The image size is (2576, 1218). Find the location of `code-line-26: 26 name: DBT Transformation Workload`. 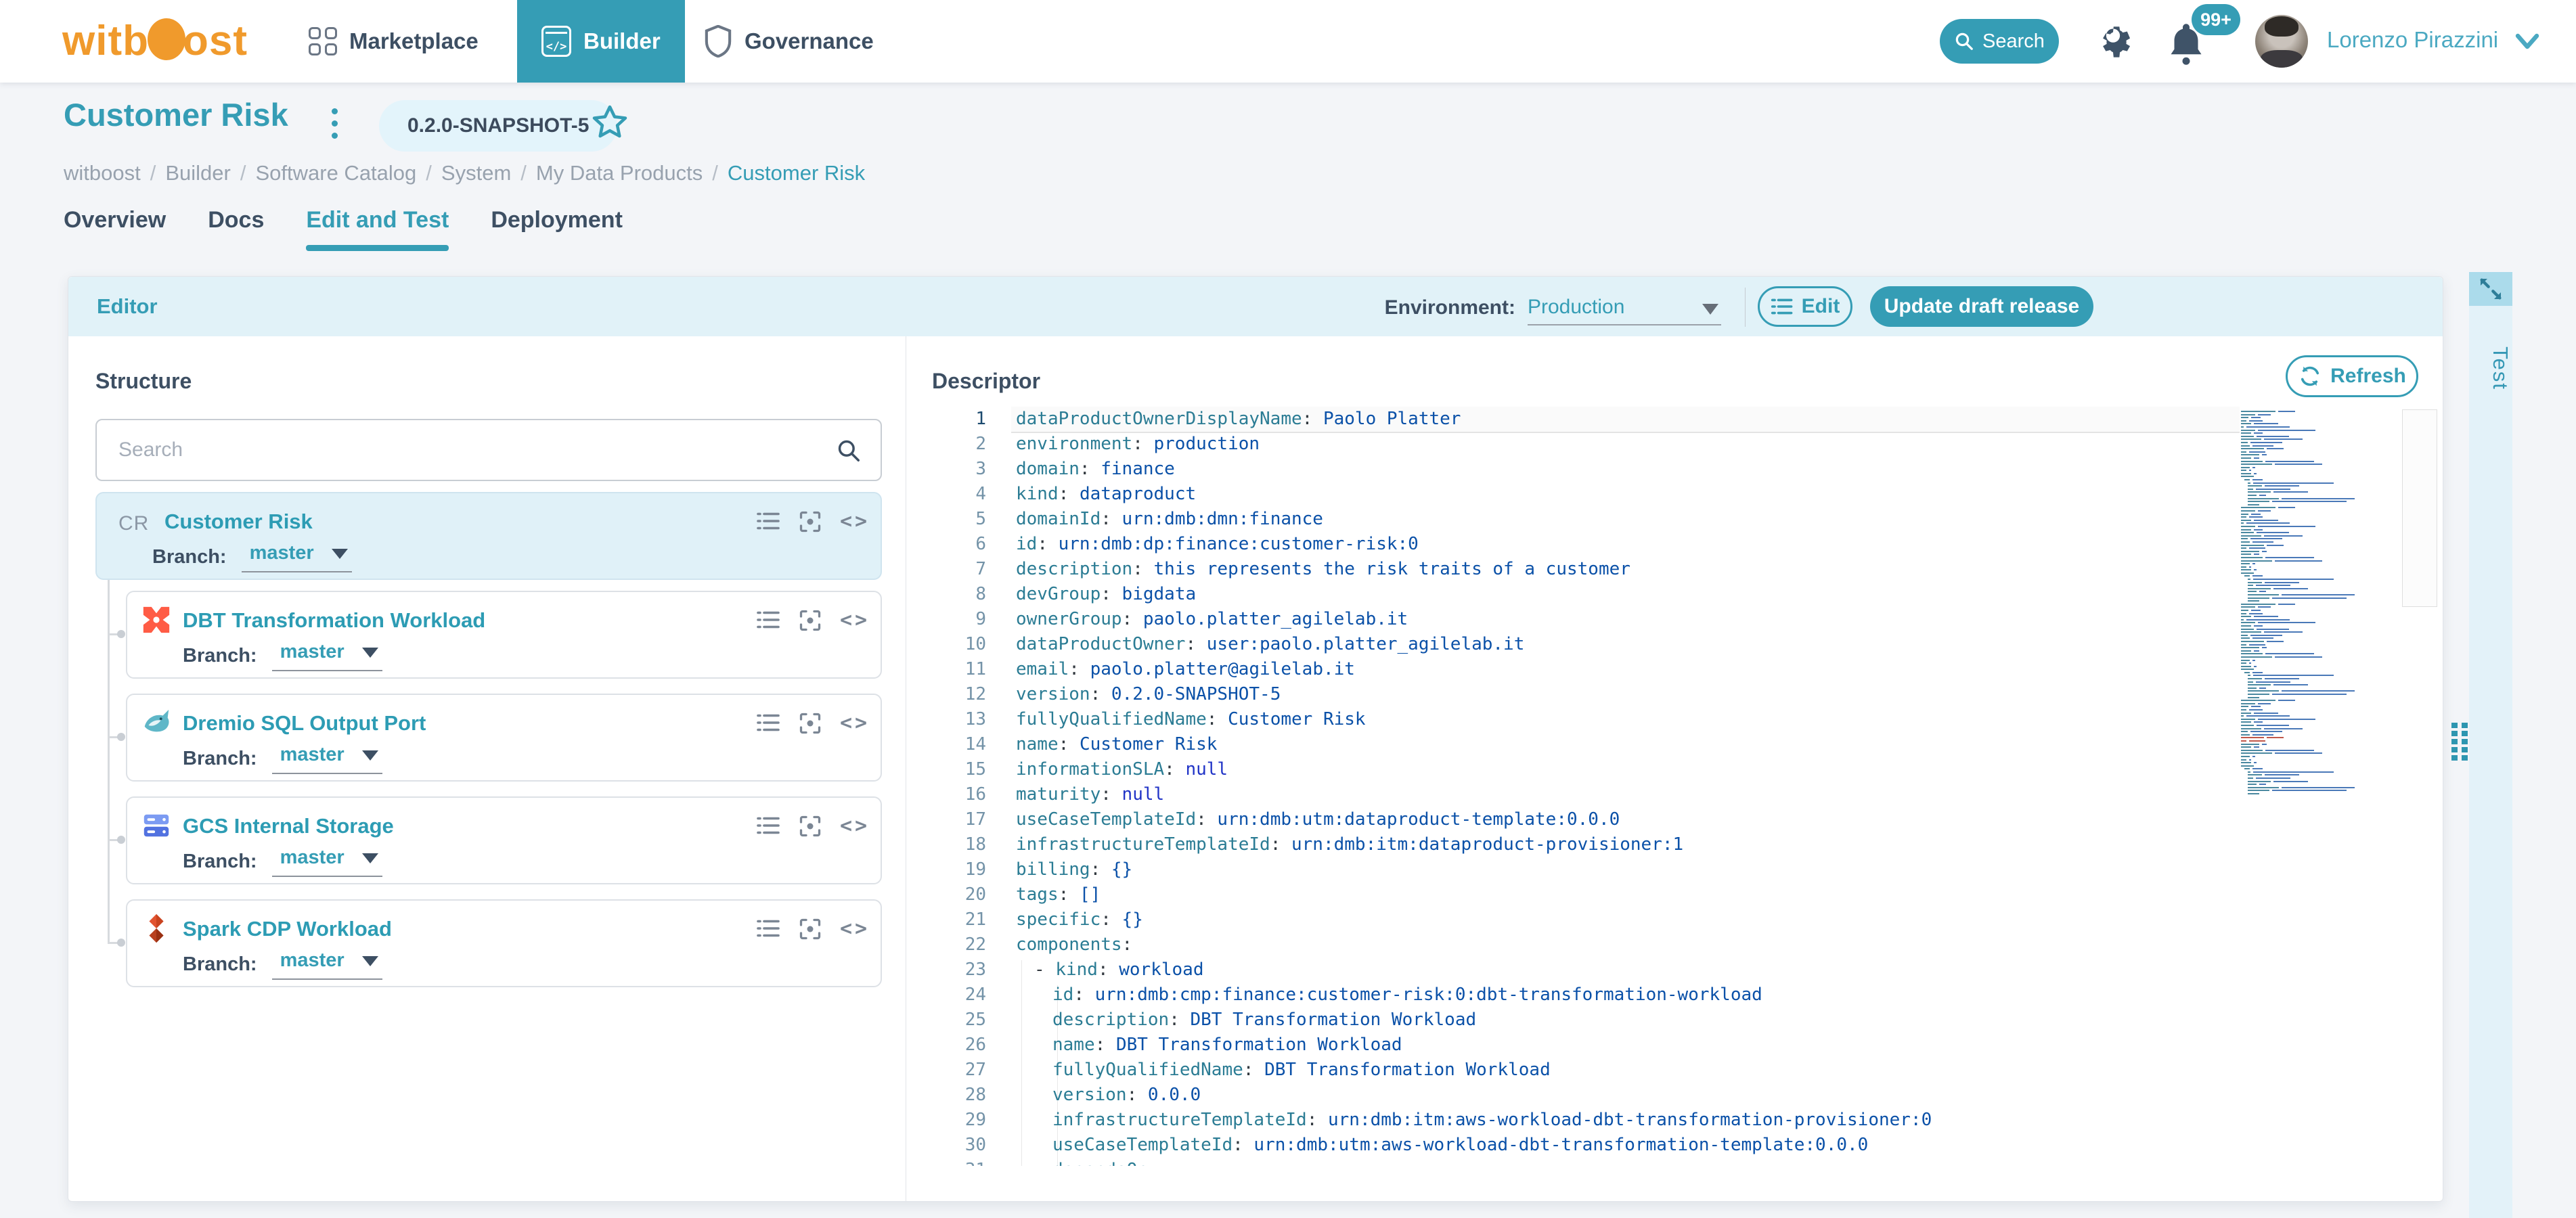

code-line-26: 26 name: DBT Transformation Workload is located at coordinates (1675, 1045).